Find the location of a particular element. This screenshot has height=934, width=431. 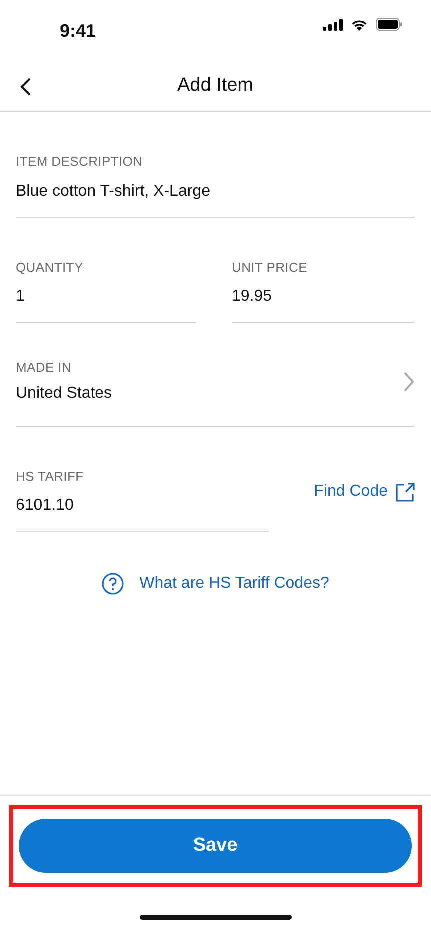

help-icon is located at coordinates (113, 584).